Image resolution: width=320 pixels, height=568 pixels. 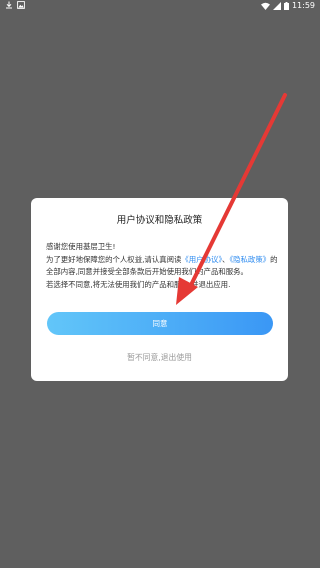 I want to click on disagree-notice: 若选择不同意,将无法使用我们的产品和服务,并退出应用., so click(x=138, y=284).